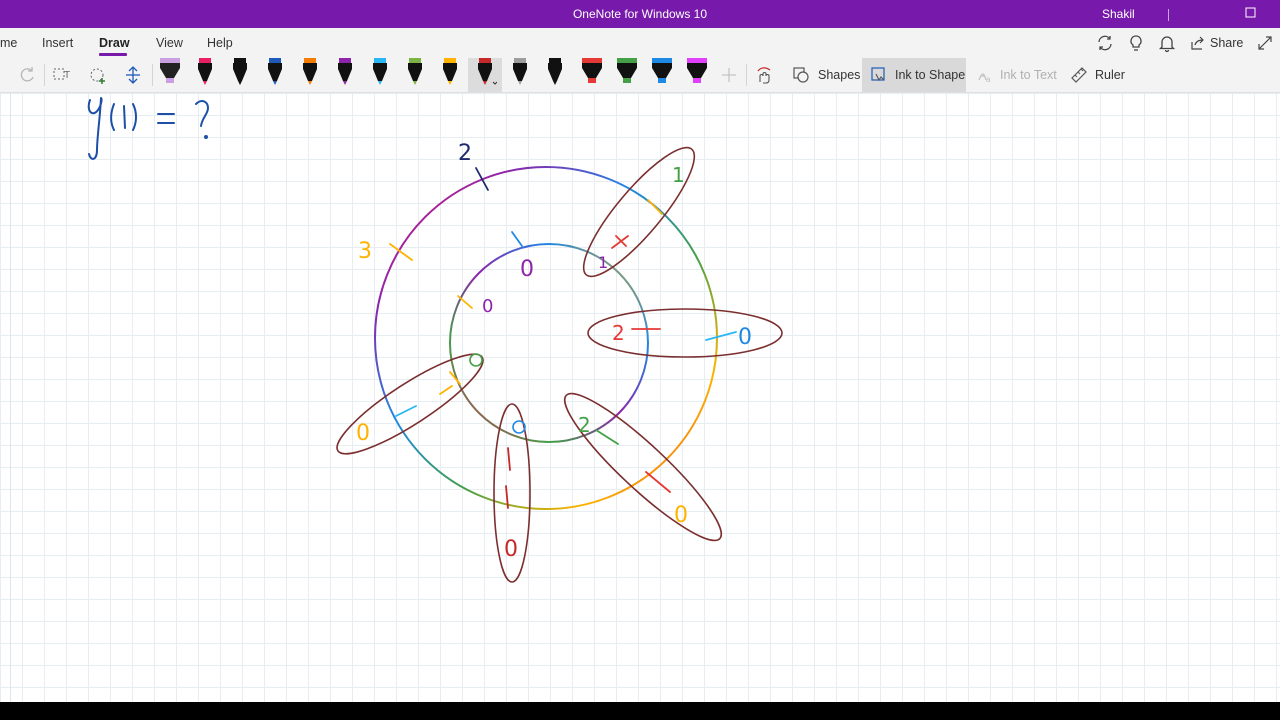 Image resolution: width=1280 pixels, height=720 pixels. What do you see at coordinates (1079, 75) in the screenshot?
I see `ruler-icon` at bounding box center [1079, 75].